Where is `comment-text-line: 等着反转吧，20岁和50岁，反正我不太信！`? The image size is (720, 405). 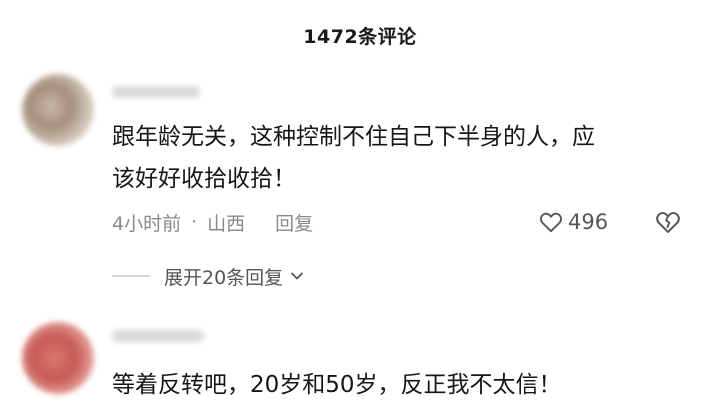 comment-text-line: 等着反转吧，20岁和50岁，反正我不太信！ is located at coordinates (337, 385).